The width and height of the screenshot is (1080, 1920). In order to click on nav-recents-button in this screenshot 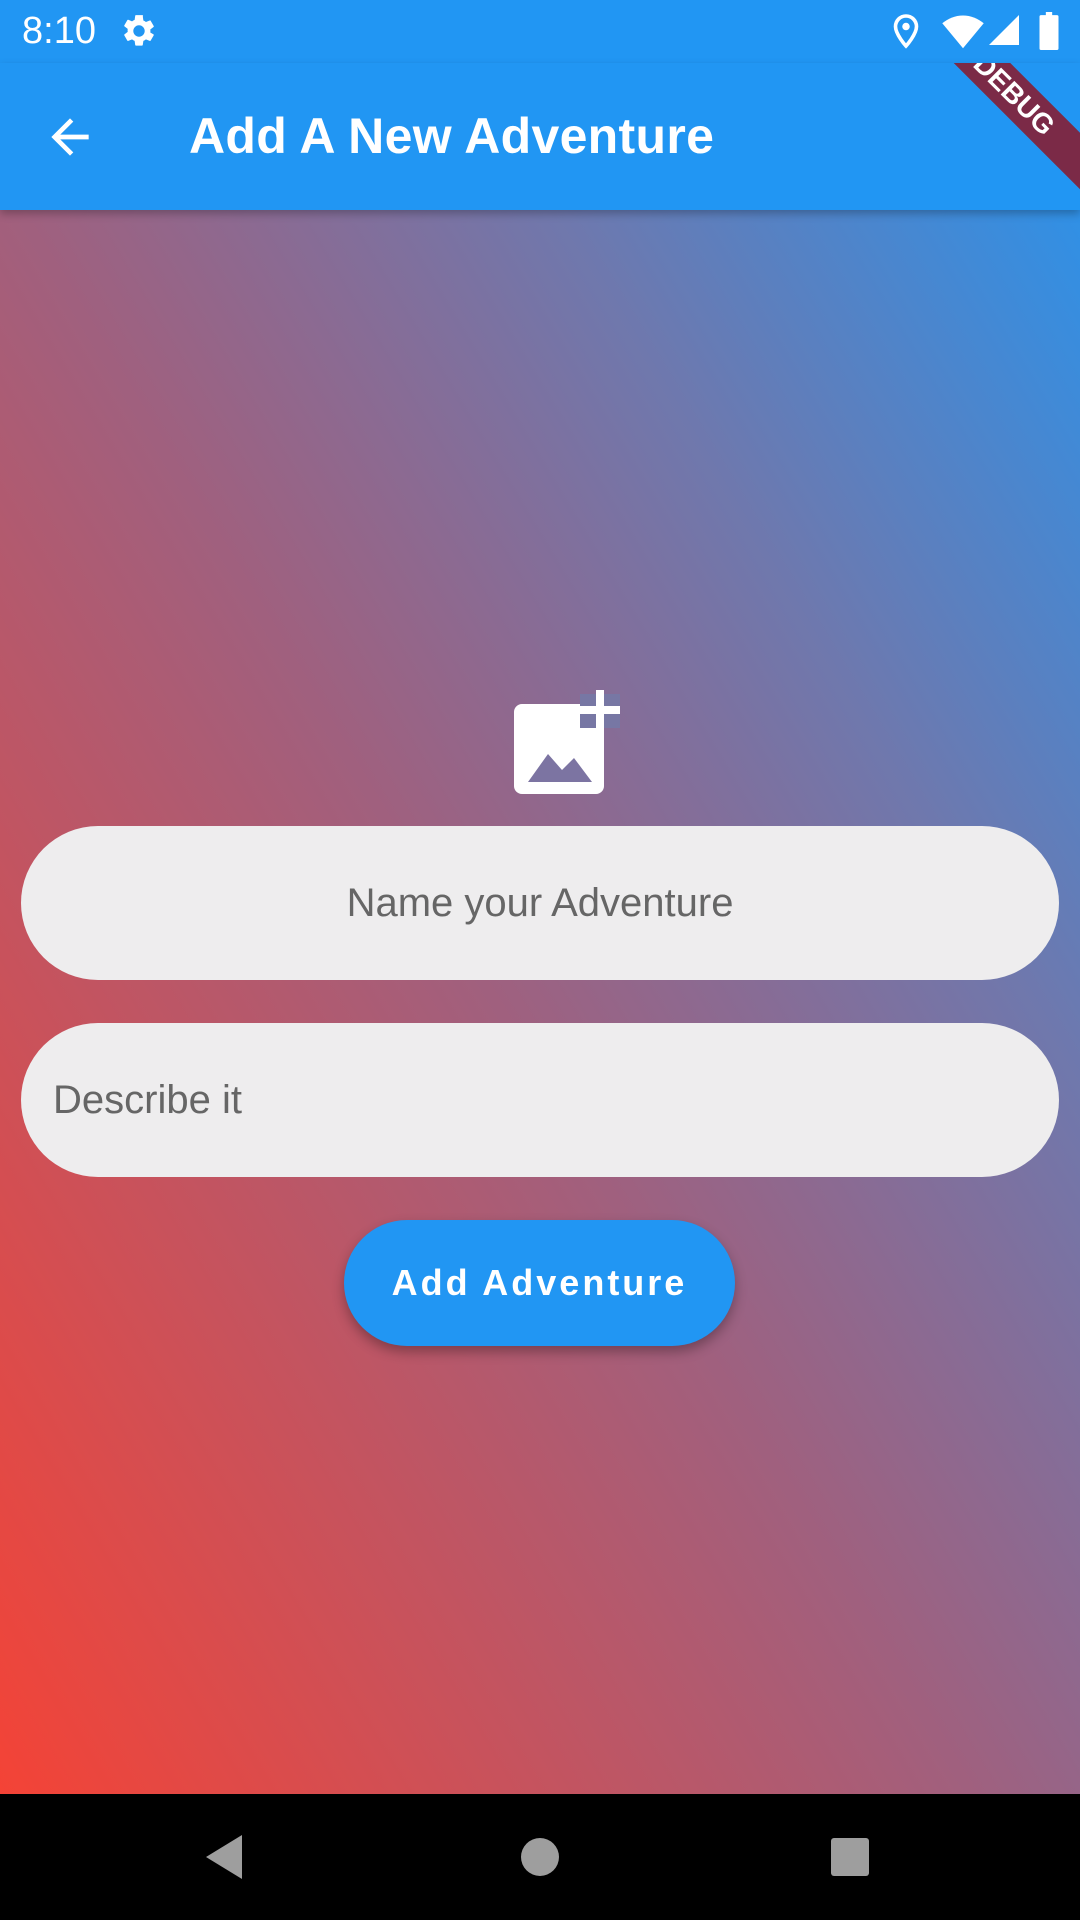, I will do `click(850, 1857)`.